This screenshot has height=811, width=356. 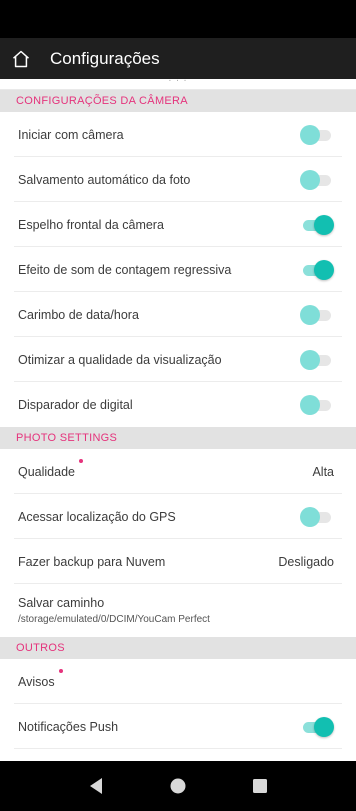 What do you see at coordinates (78, 314) in the screenshot?
I see `setting-label: Carimbo de data/hora` at bounding box center [78, 314].